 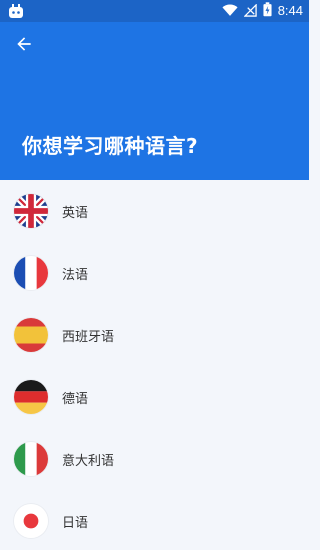 I want to click on language-item-italian: 意大利语, so click(x=154, y=459).